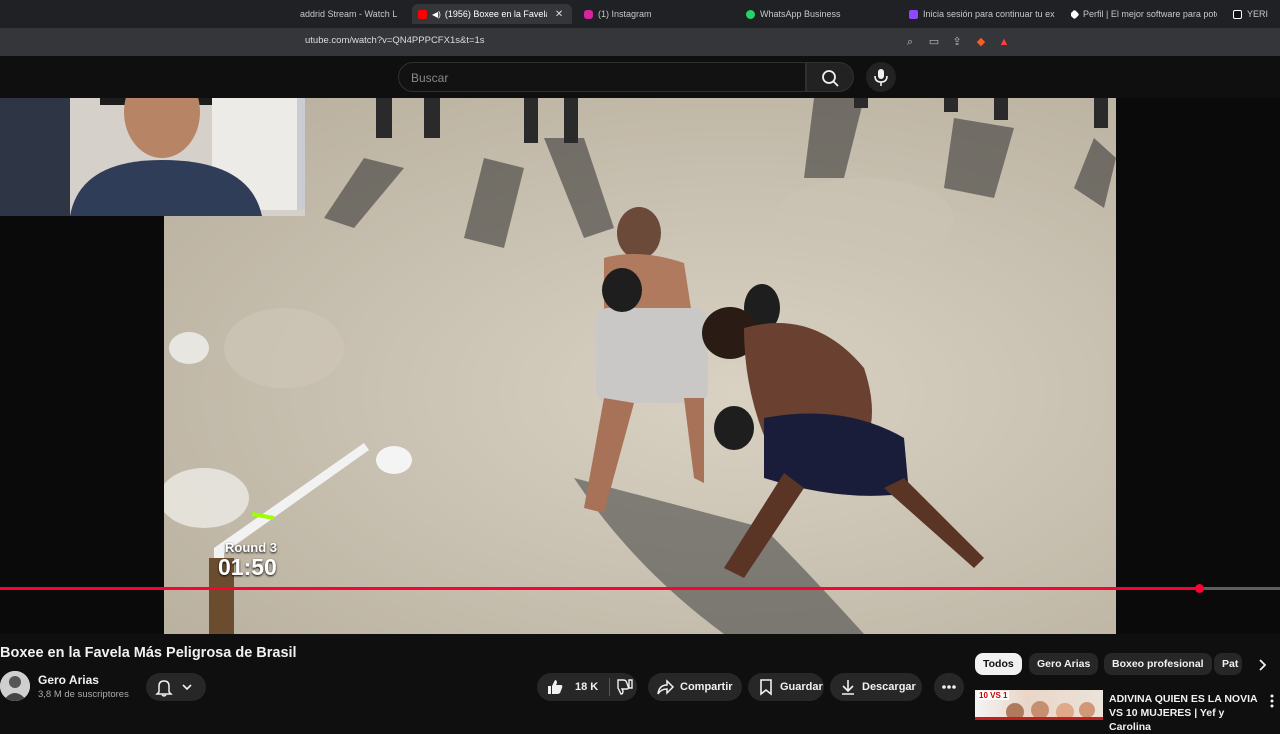  What do you see at coordinates (625, 14) in the screenshot?
I see `tab-label: (1) Instagram` at bounding box center [625, 14].